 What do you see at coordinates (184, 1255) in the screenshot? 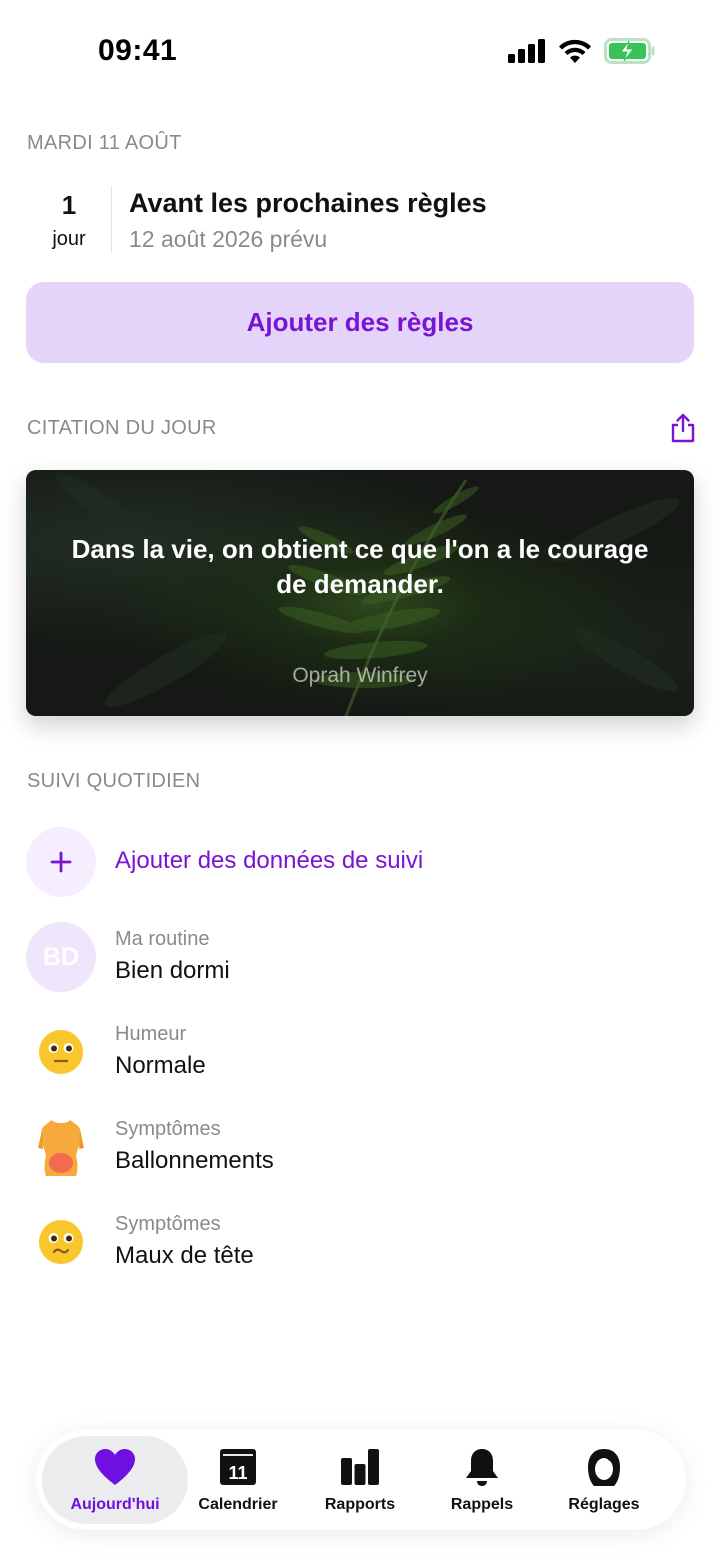
I see `tracking-item-value: Maux de tête` at bounding box center [184, 1255].